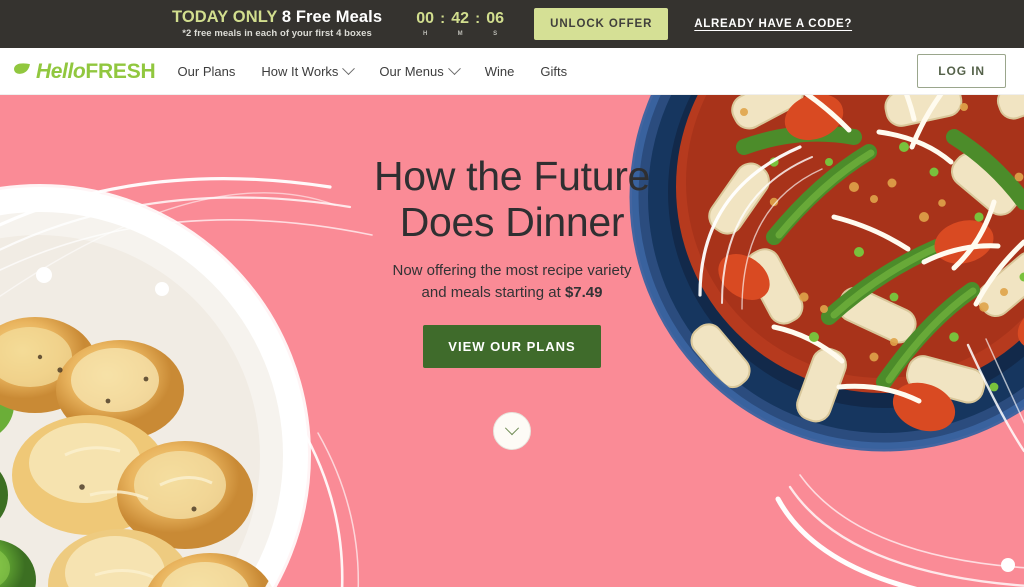  What do you see at coordinates (961, 71) in the screenshot?
I see `login-button: LOG IN` at bounding box center [961, 71].